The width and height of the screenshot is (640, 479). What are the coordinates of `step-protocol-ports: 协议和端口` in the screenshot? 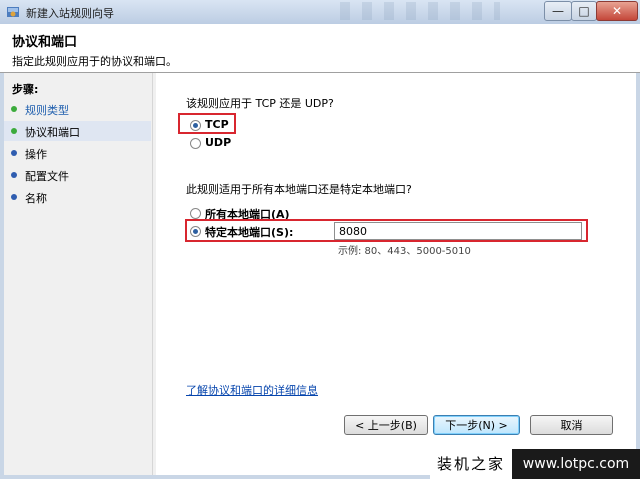 It's located at (77, 131).